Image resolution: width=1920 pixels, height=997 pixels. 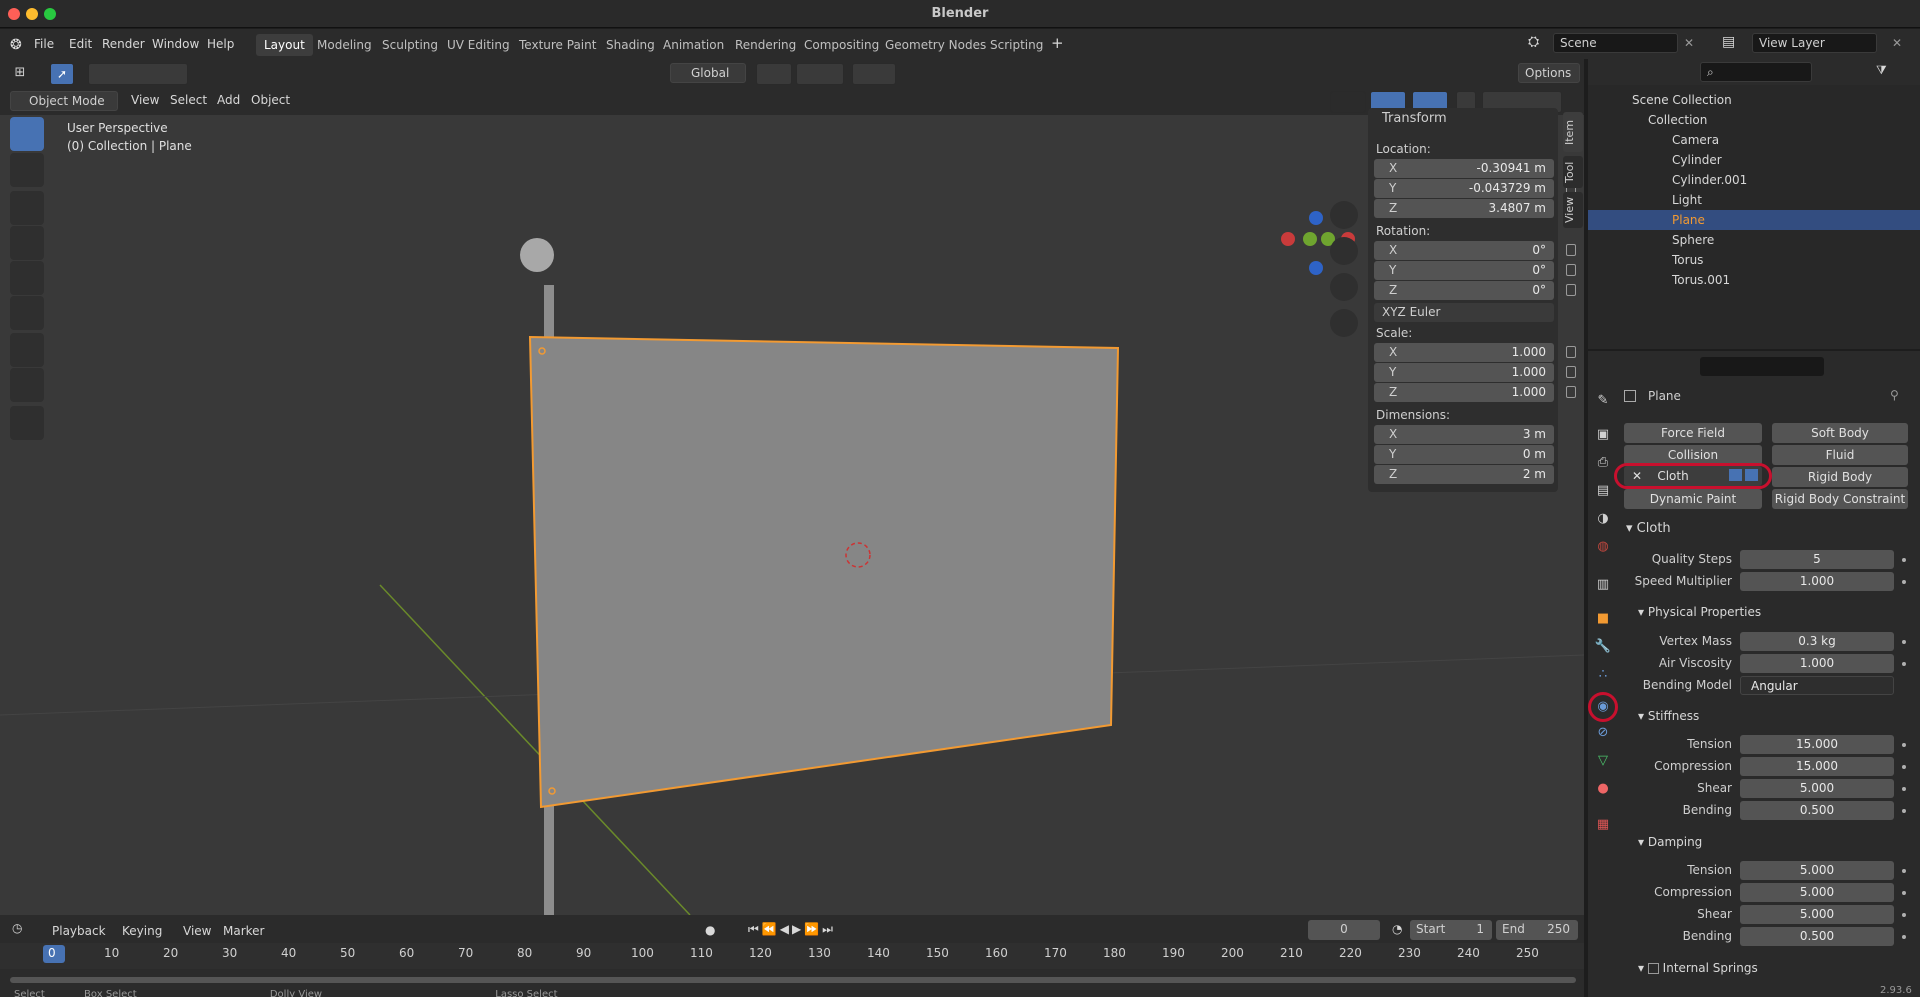 What do you see at coordinates (1464, 474) in the screenshot?
I see `dimensions-z-field: Z 2 m` at bounding box center [1464, 474].